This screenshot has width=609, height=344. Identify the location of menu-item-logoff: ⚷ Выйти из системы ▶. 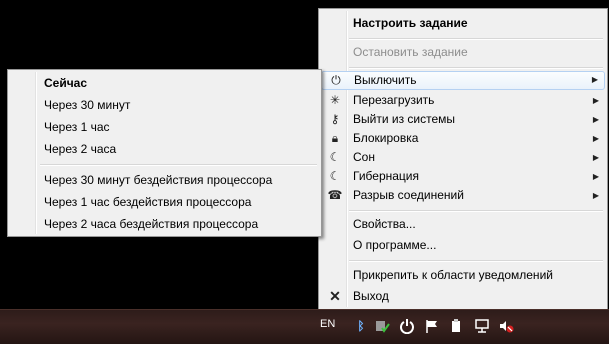
(463, 119).